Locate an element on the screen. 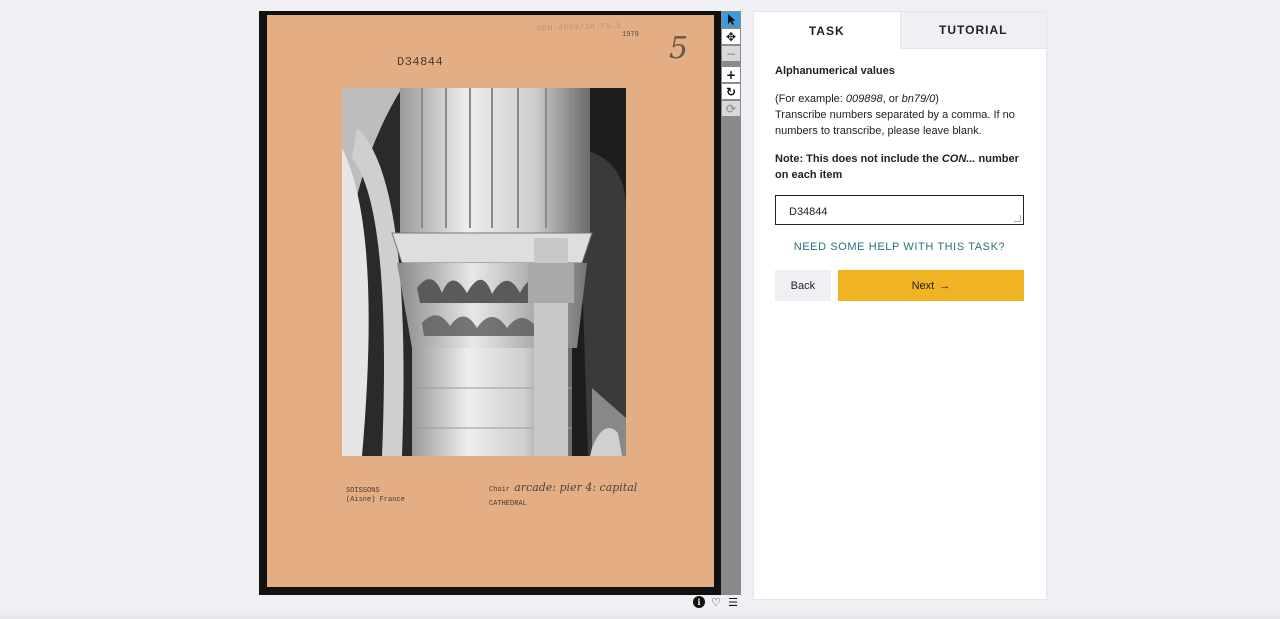  example-value-2: bn79/0 is located at coordinates (918, 99).